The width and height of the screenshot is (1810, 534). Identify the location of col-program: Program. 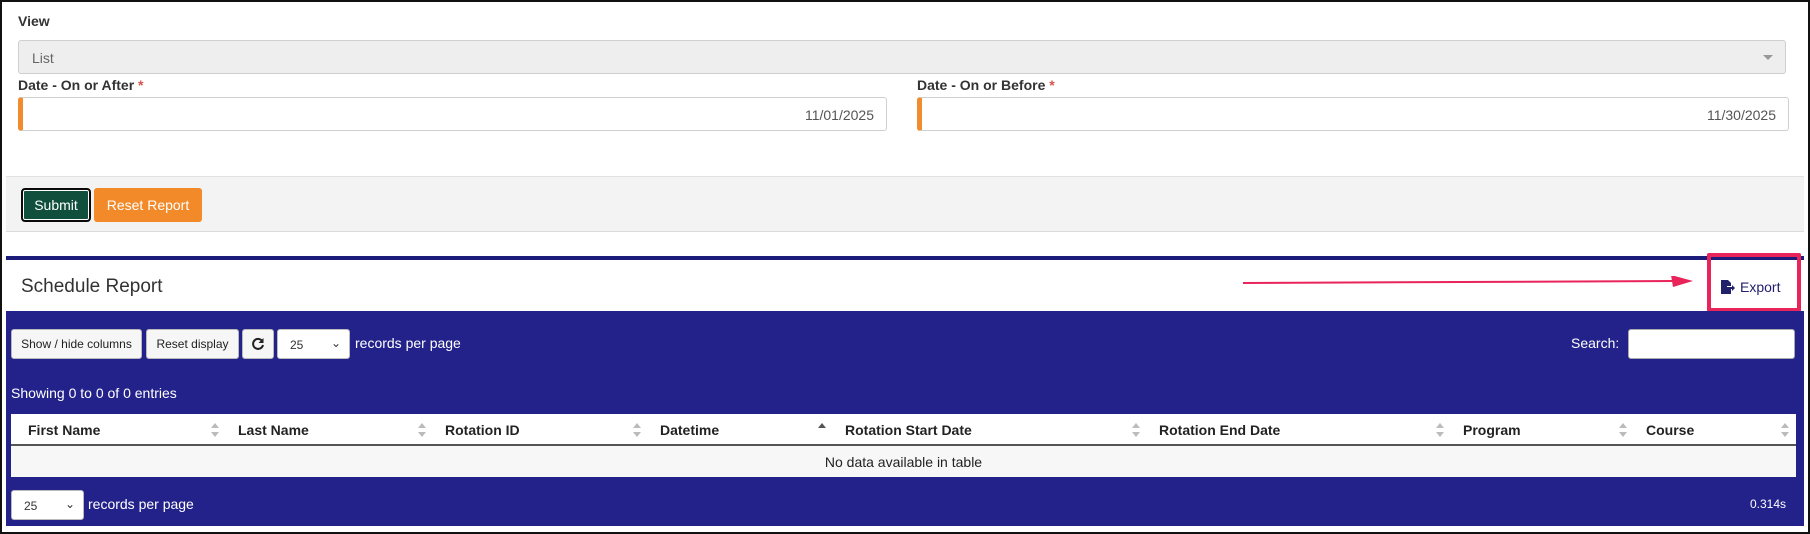
(1492, 430).